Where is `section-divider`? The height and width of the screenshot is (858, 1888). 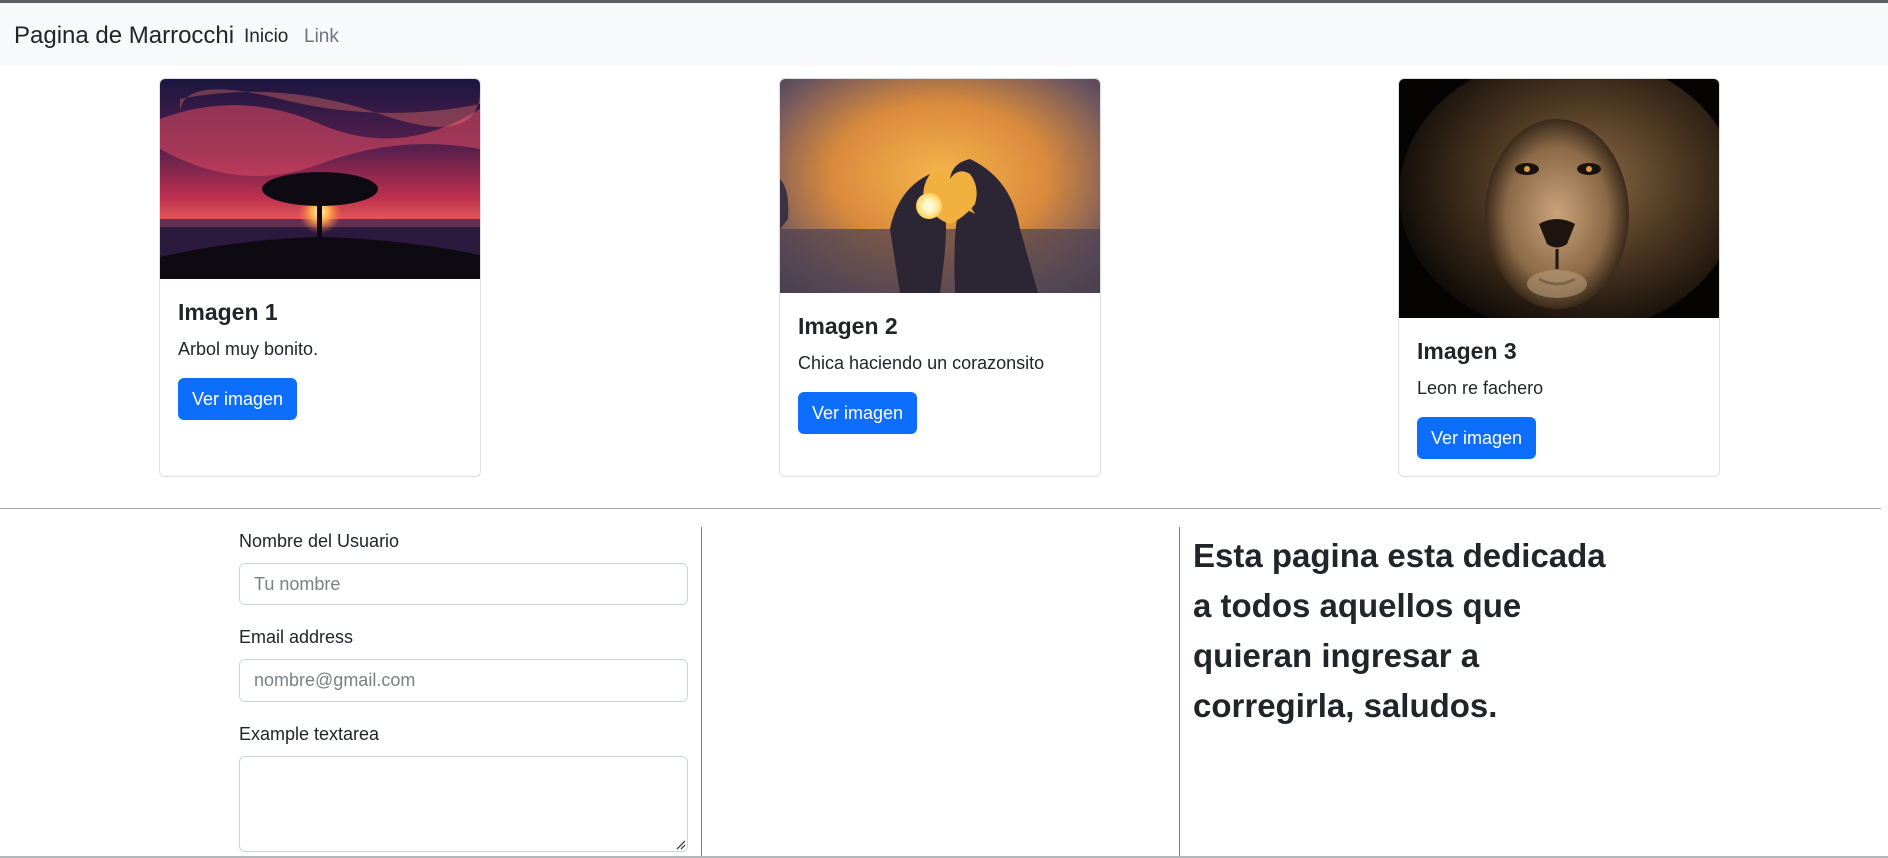 section-divider is located at coordinates (940, 508).